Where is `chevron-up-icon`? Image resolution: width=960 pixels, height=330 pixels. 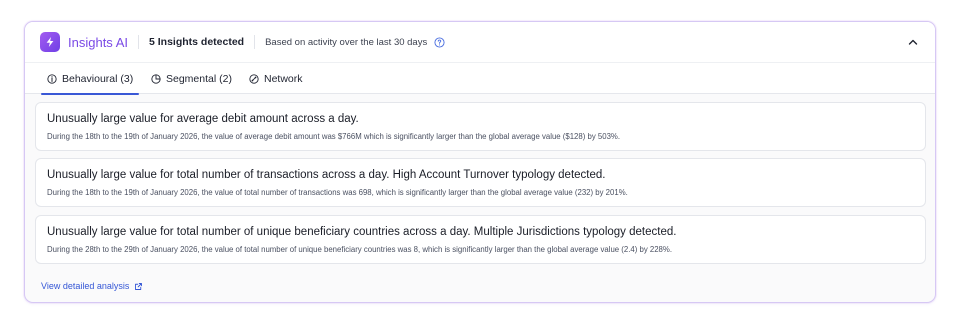
chevron-up-icon is located at coordinates (913, 42).